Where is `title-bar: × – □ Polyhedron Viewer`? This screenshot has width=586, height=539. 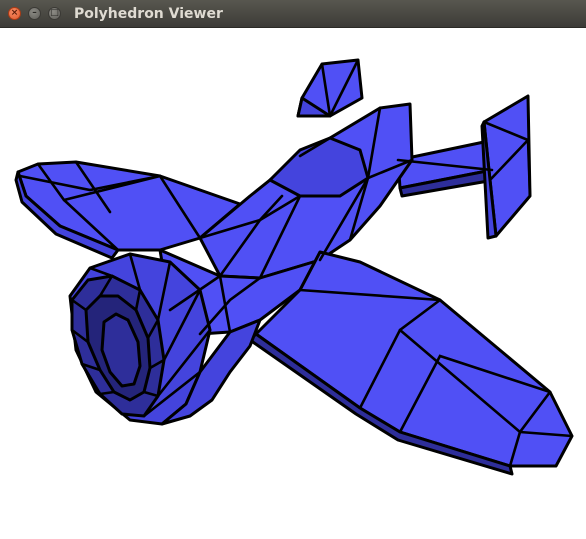 title-bar: × – □ Polyhedron Viewer is located at coordinates (293, 14).